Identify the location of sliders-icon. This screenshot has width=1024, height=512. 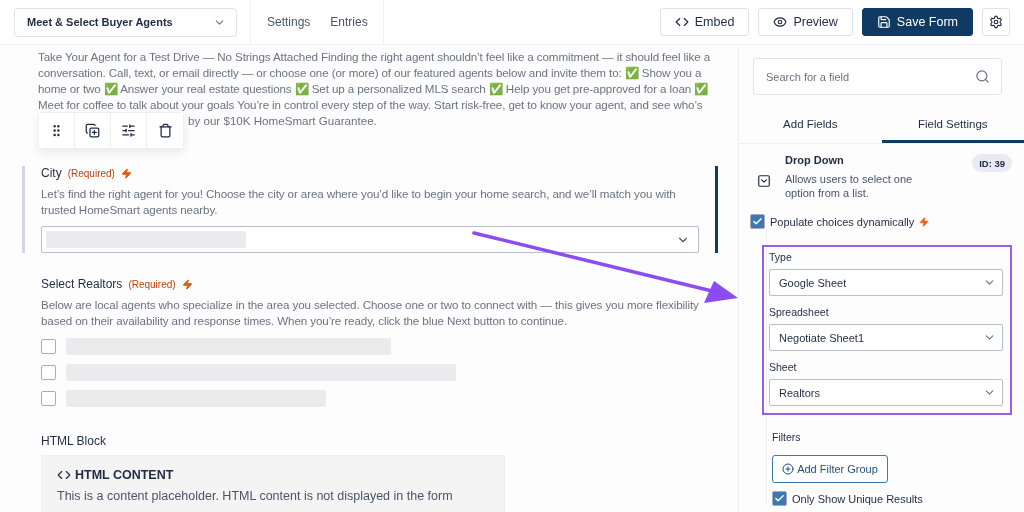
(128, 130).